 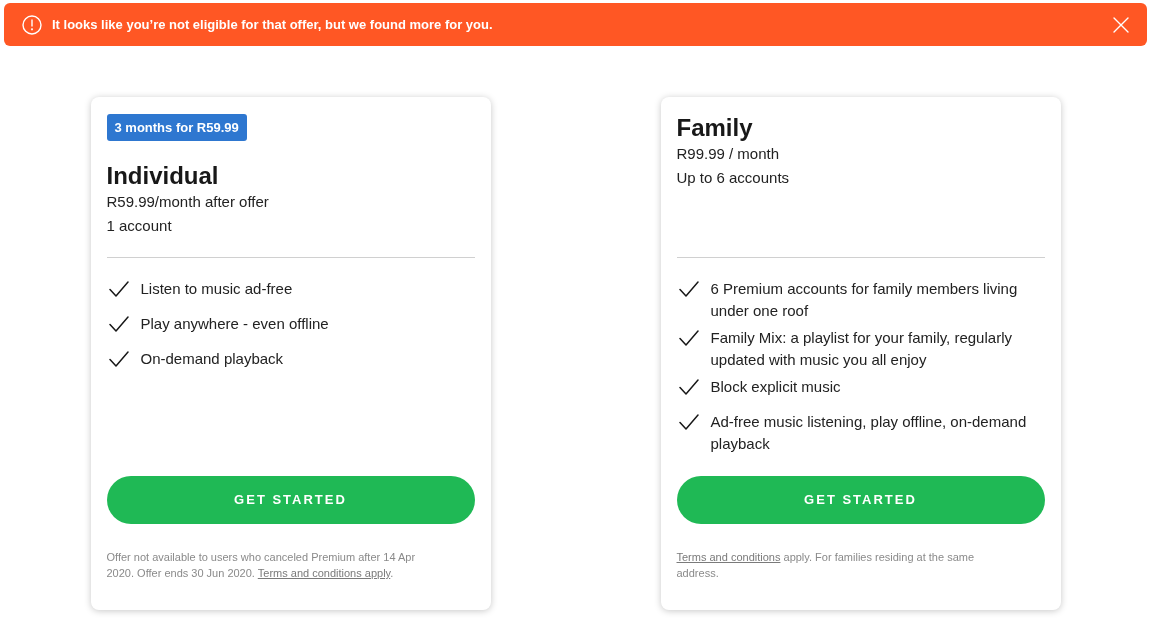 I want to click on plan-accounts: Up to 6 accounts, so click(x=733, y=178).